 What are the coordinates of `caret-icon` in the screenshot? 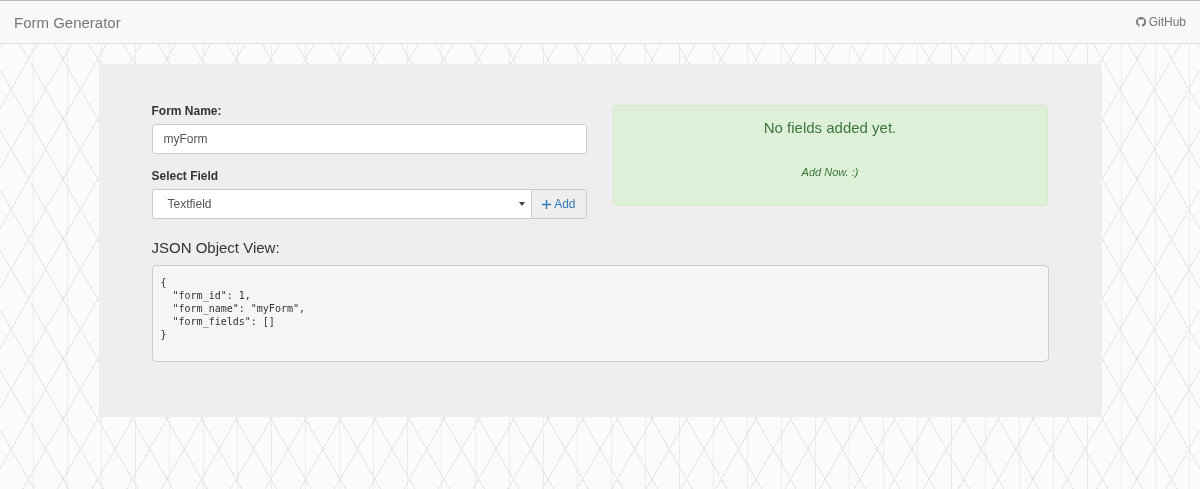 It's located at (522, 204).